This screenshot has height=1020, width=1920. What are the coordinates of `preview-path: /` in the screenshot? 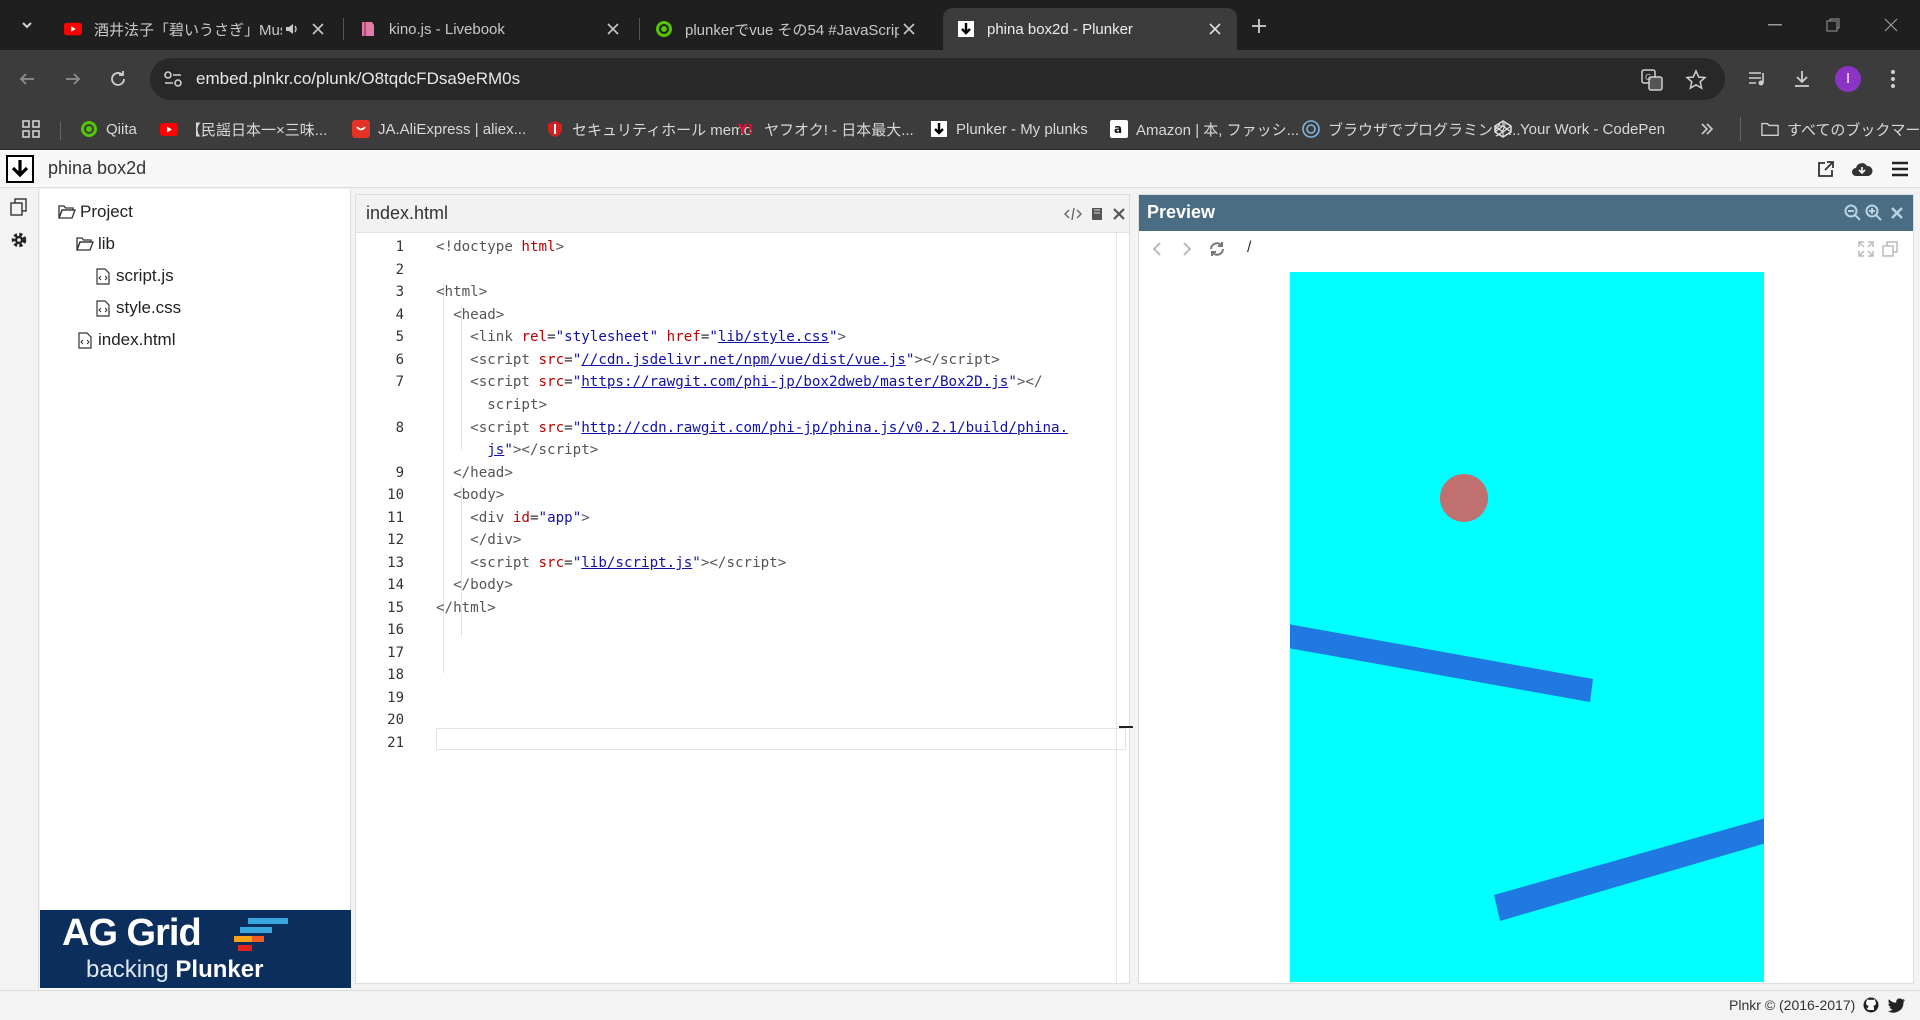 It's located at (1249, 248).